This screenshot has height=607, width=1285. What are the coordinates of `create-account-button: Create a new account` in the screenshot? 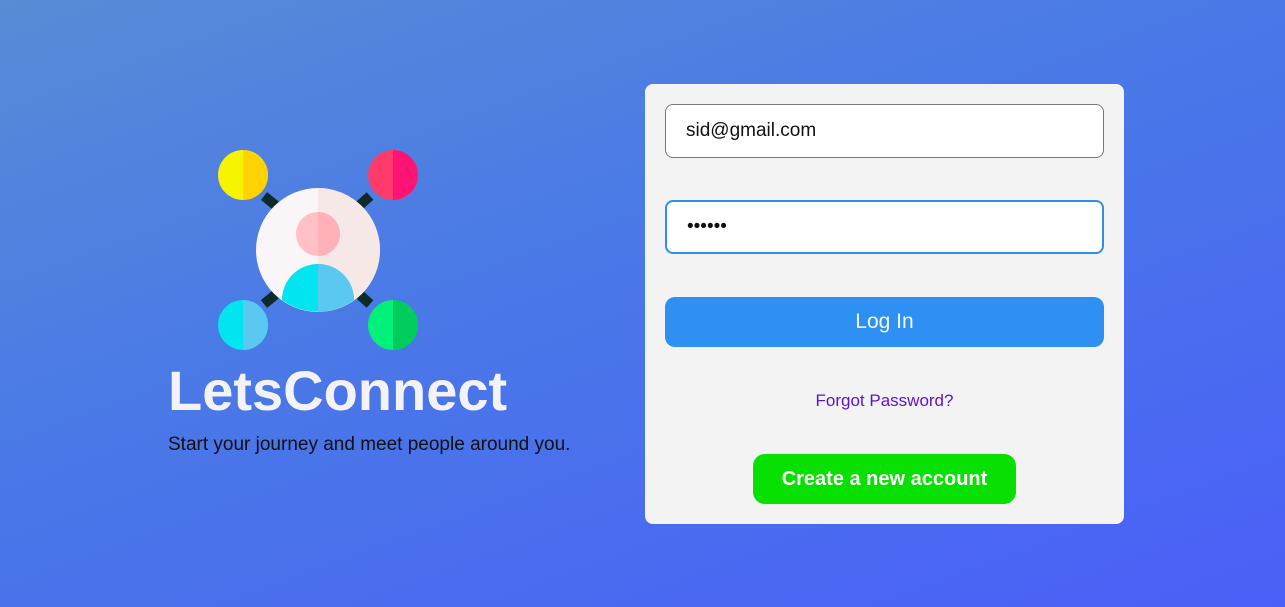 It's located at (884, 479).